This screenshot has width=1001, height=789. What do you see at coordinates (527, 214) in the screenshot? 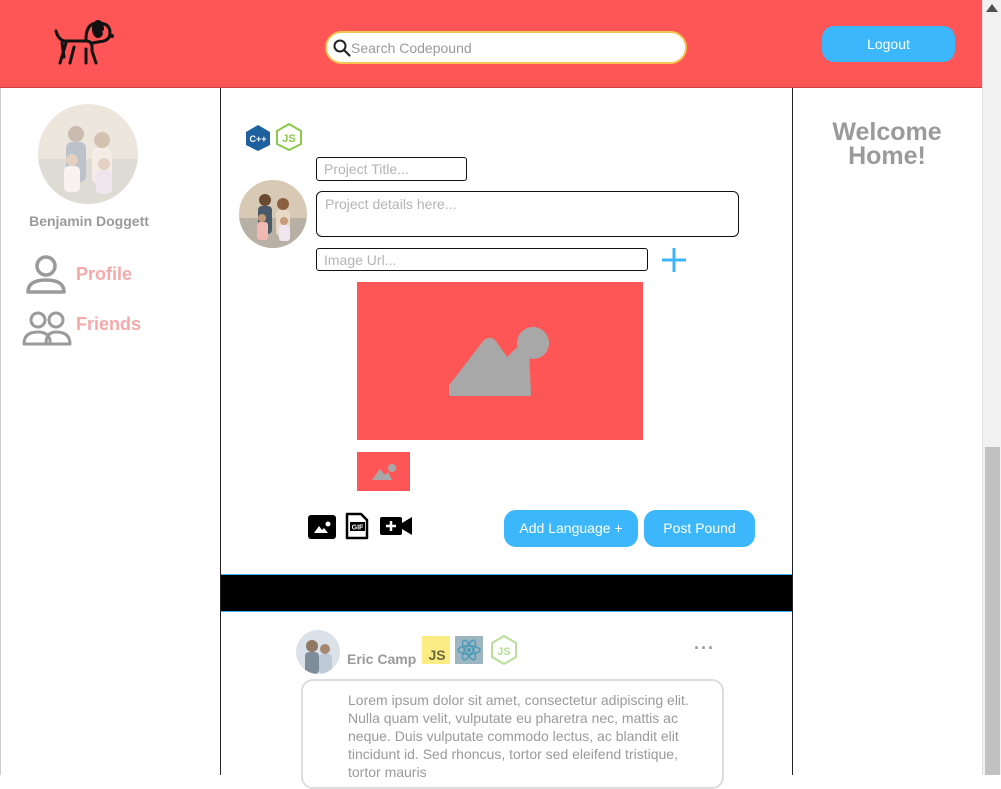
I see `project-details-input` at bounding box center [527, 214].